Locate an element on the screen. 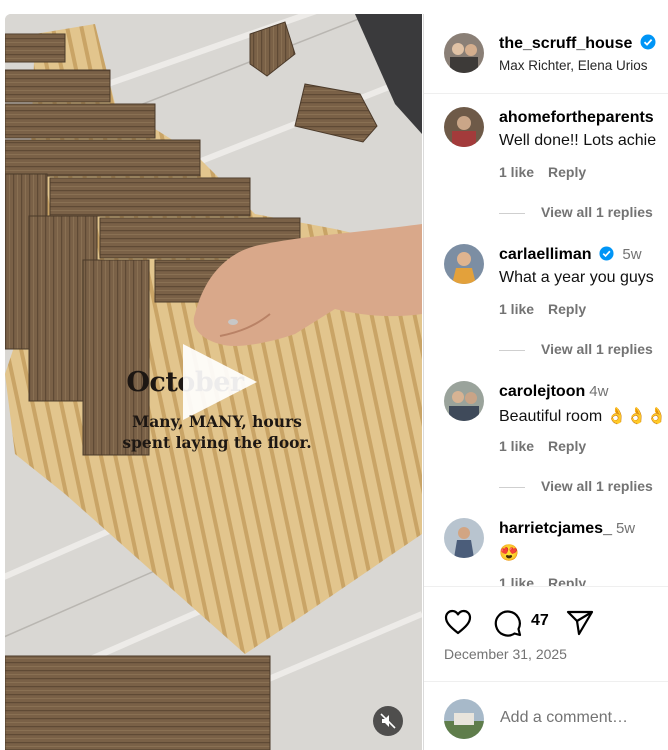  add-comment-bar is located at coordinates (546, 715).